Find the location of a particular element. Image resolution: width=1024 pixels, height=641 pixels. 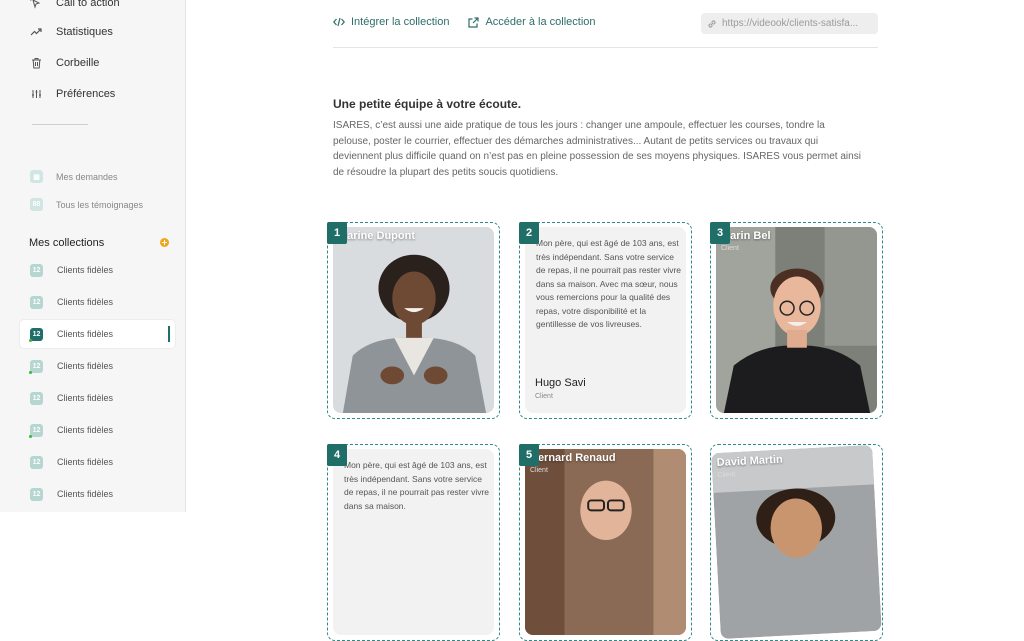

sidebar-item-label: Mes demandes is located at coordinates (87, 176).